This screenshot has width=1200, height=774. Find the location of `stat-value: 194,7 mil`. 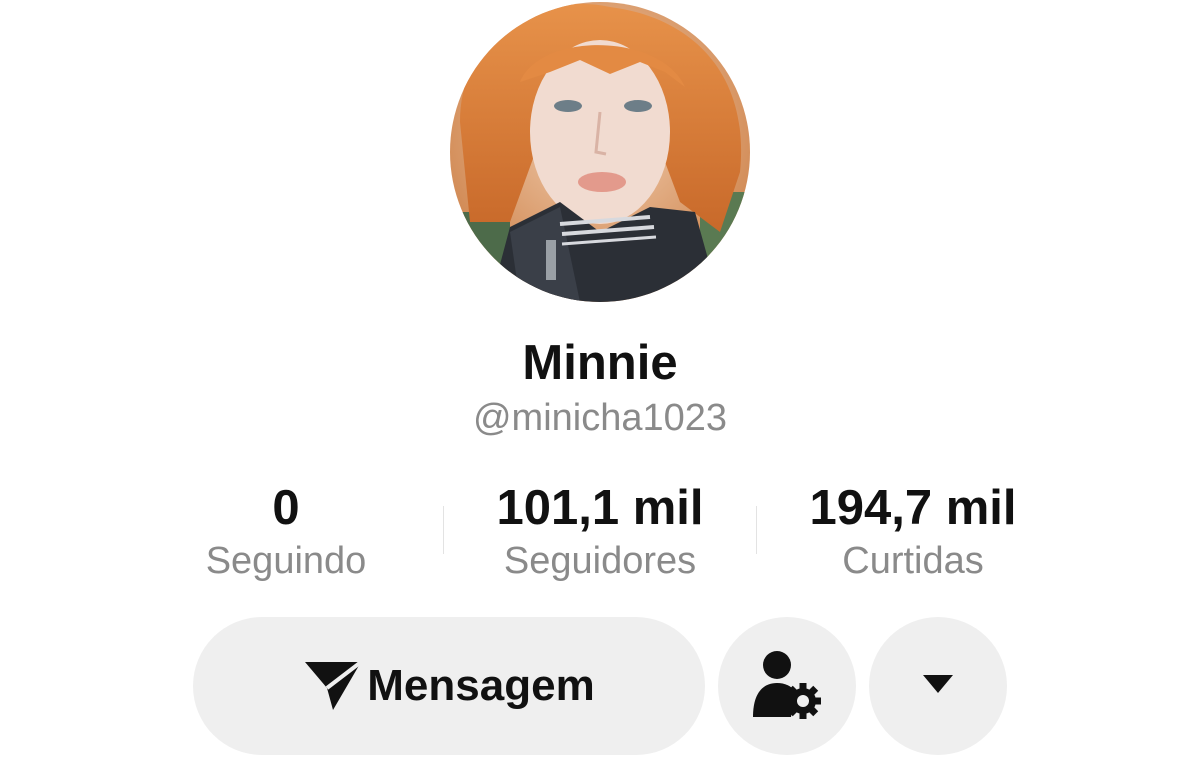

stat-value: 194,7 mil is located at coordinates (913, 508).